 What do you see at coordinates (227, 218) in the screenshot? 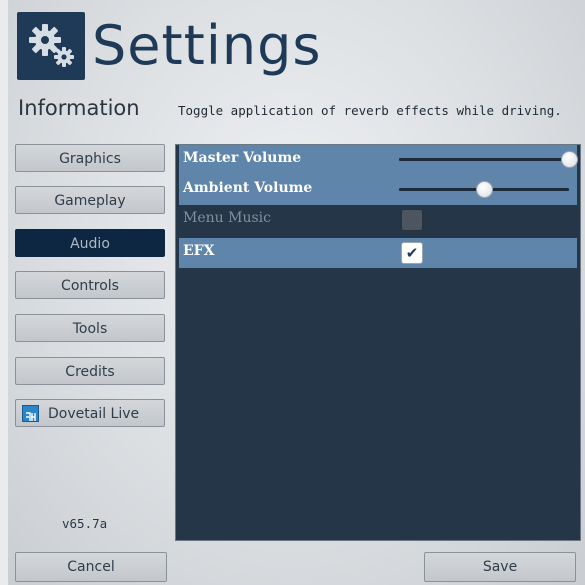
I see `menu-music-label: Menu Music` at bounding box center [227, 218].